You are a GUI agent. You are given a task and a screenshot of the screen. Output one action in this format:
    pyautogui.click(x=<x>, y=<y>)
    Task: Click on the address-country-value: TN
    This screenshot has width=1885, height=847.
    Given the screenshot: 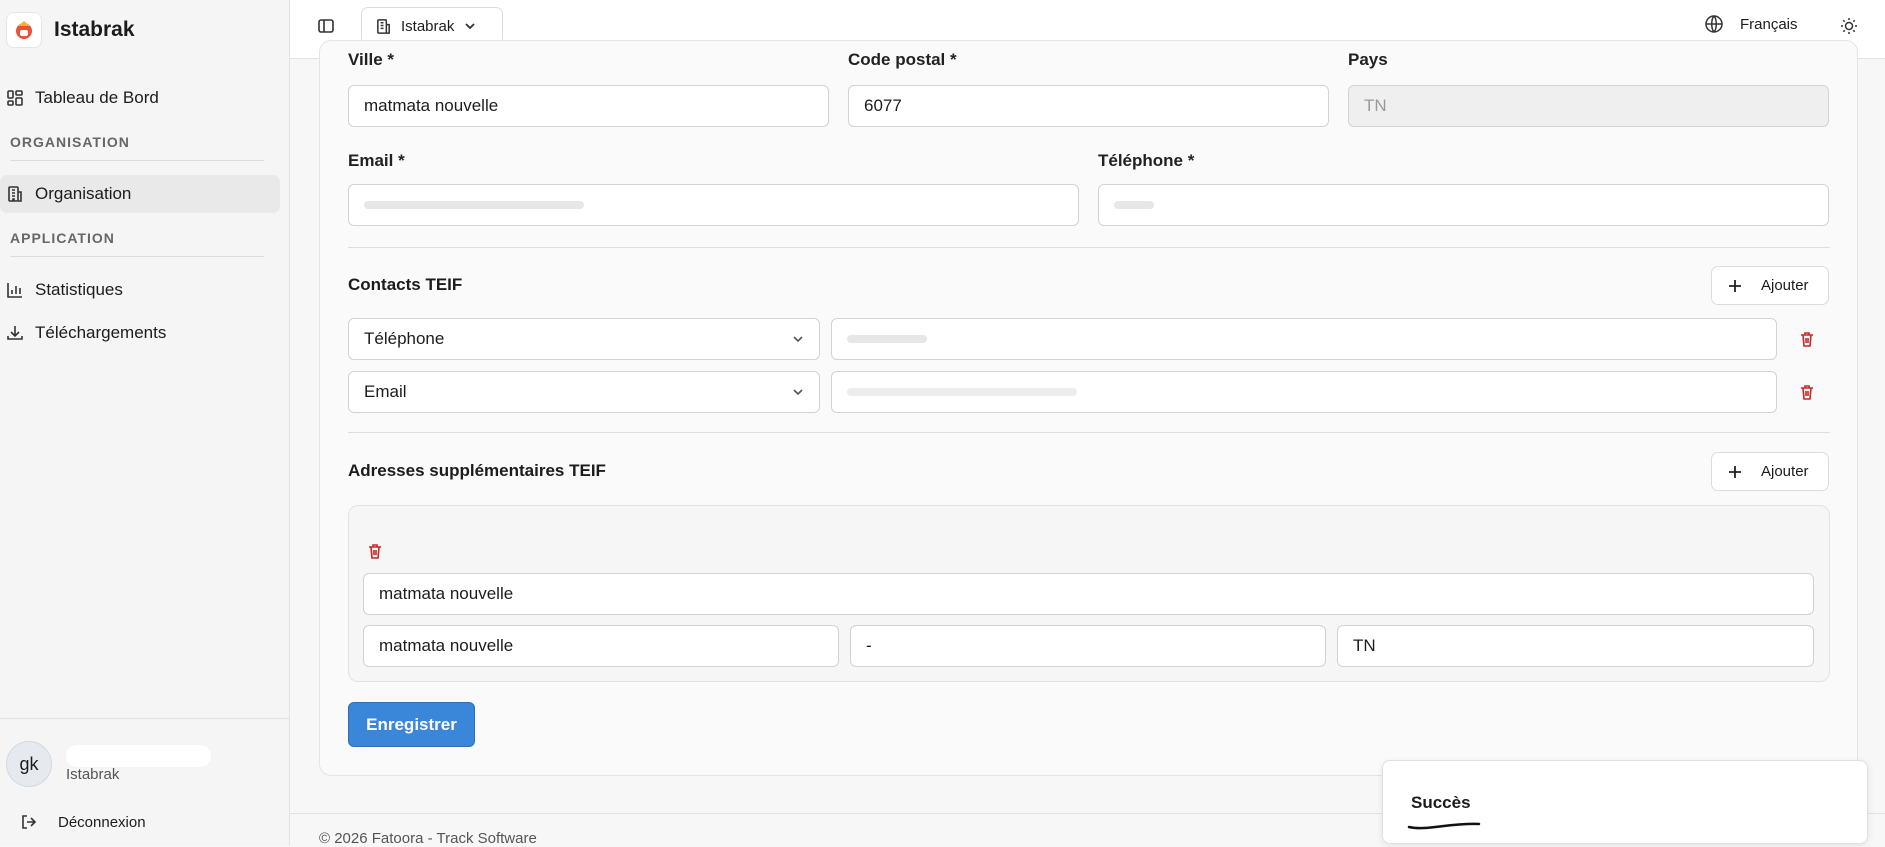 What is the action you would take?
    pyautogui.click(x=1364, y=646)
    